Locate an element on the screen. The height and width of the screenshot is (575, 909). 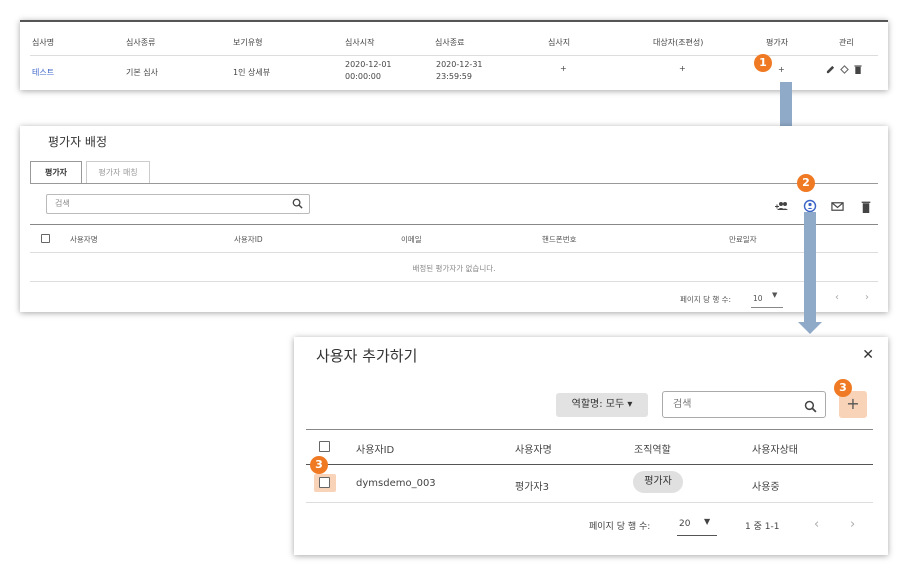
delete-icon is located at coordinates (858, 70).